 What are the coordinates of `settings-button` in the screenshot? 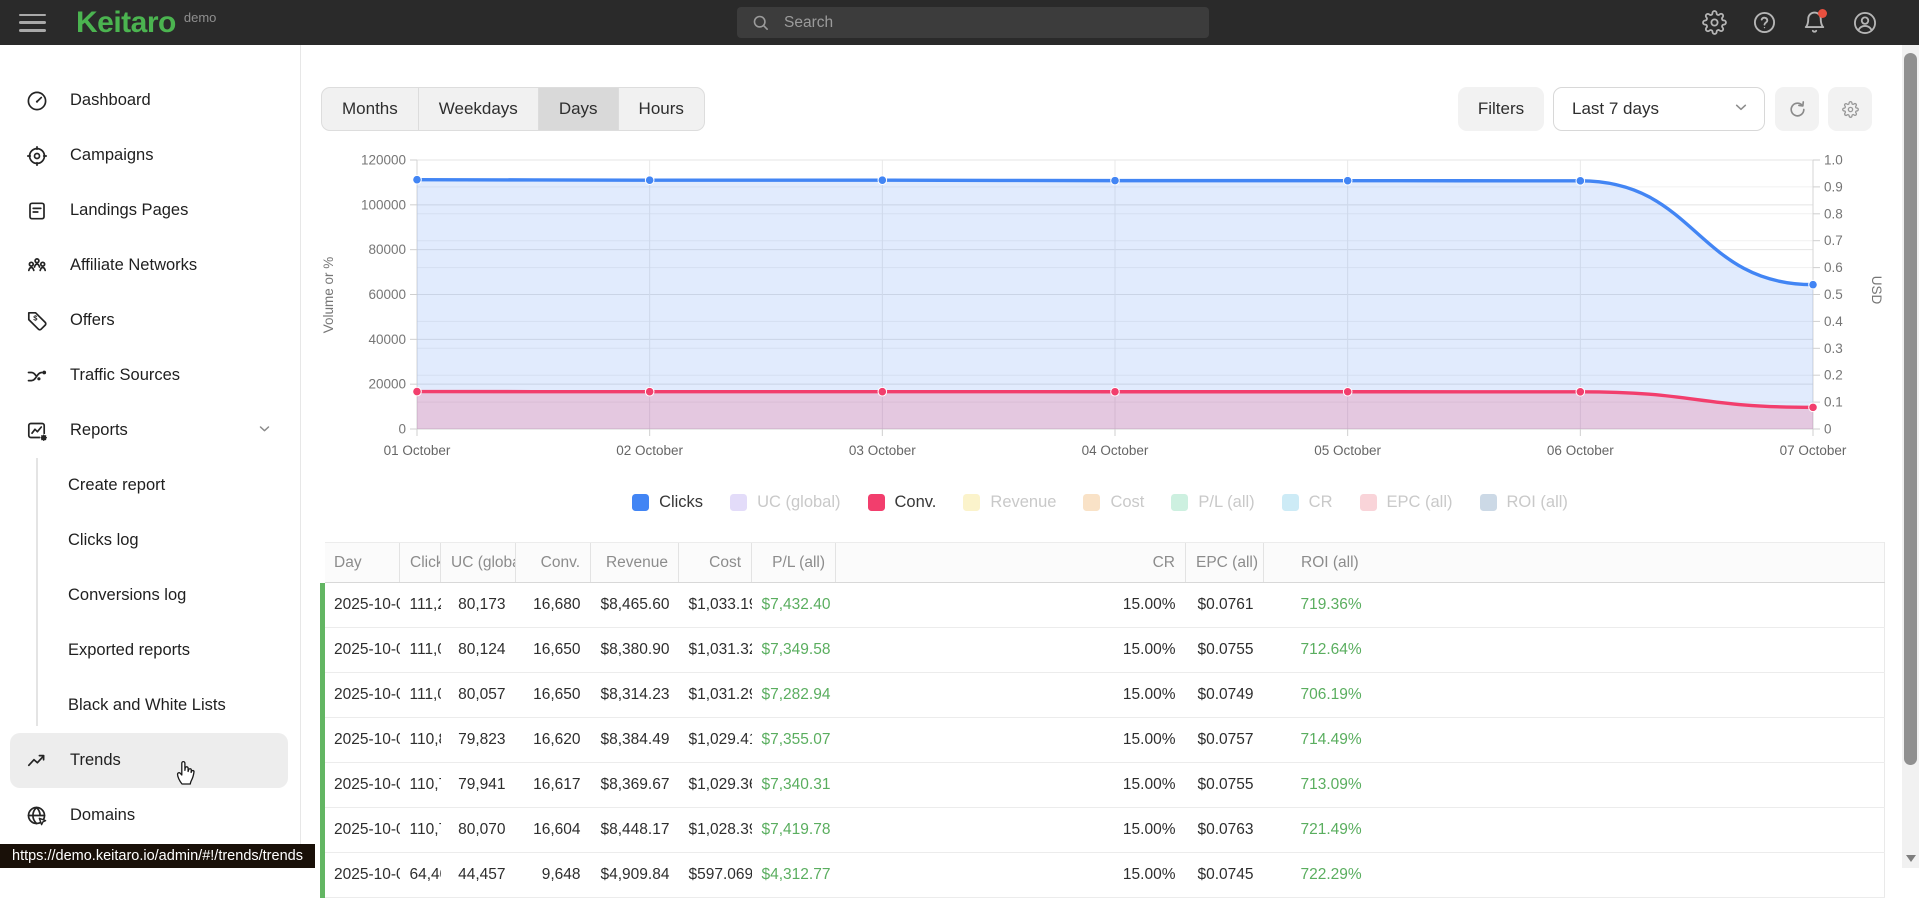 It's located at (1714, 22).